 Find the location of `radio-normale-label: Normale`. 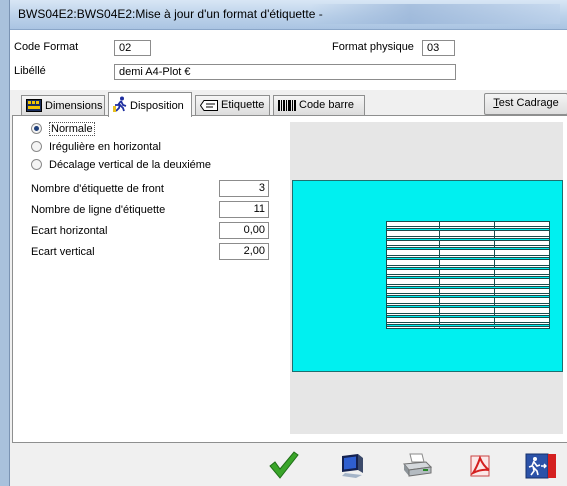

radio-normale-label: Normale is located at coordinates (72, 129).